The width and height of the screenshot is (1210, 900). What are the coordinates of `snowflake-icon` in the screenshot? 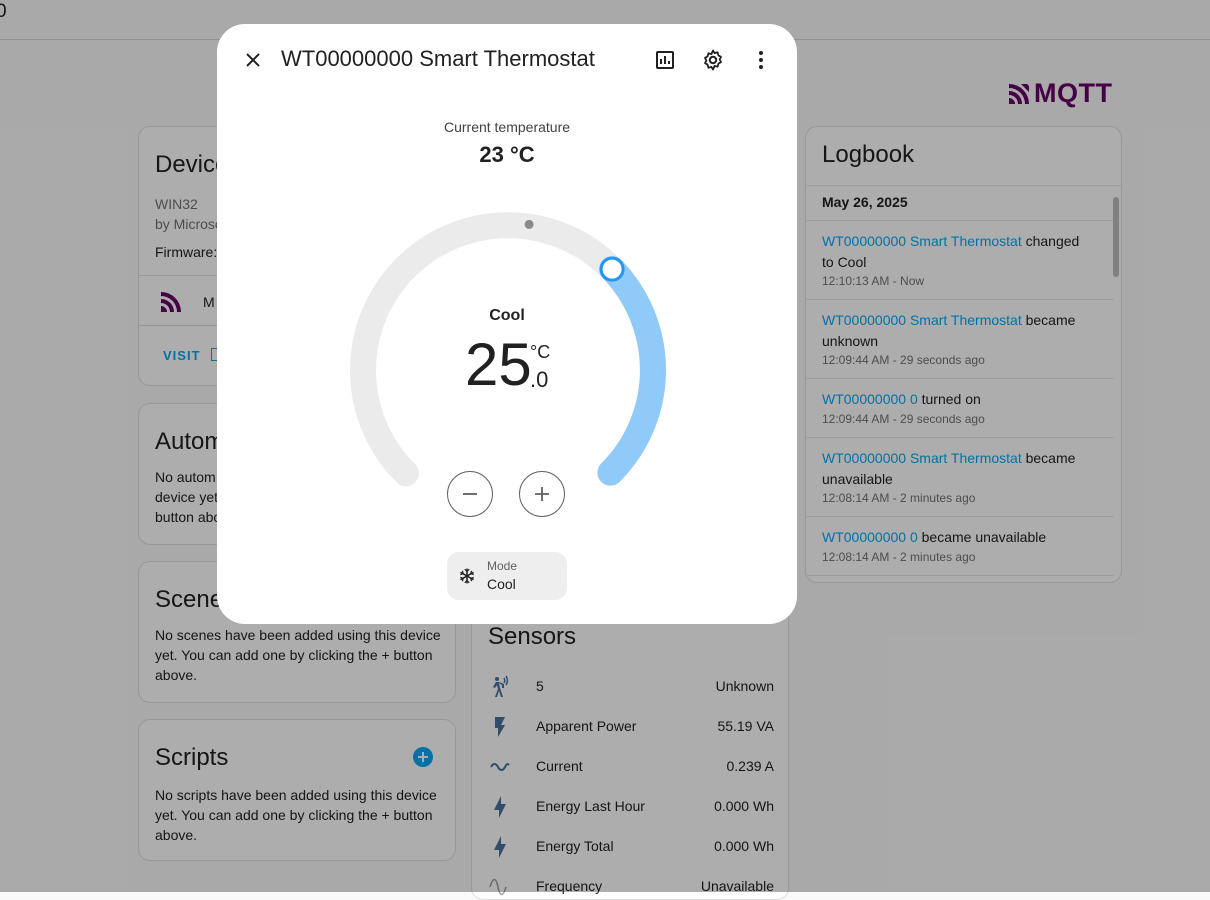 It's located at (467, 576).